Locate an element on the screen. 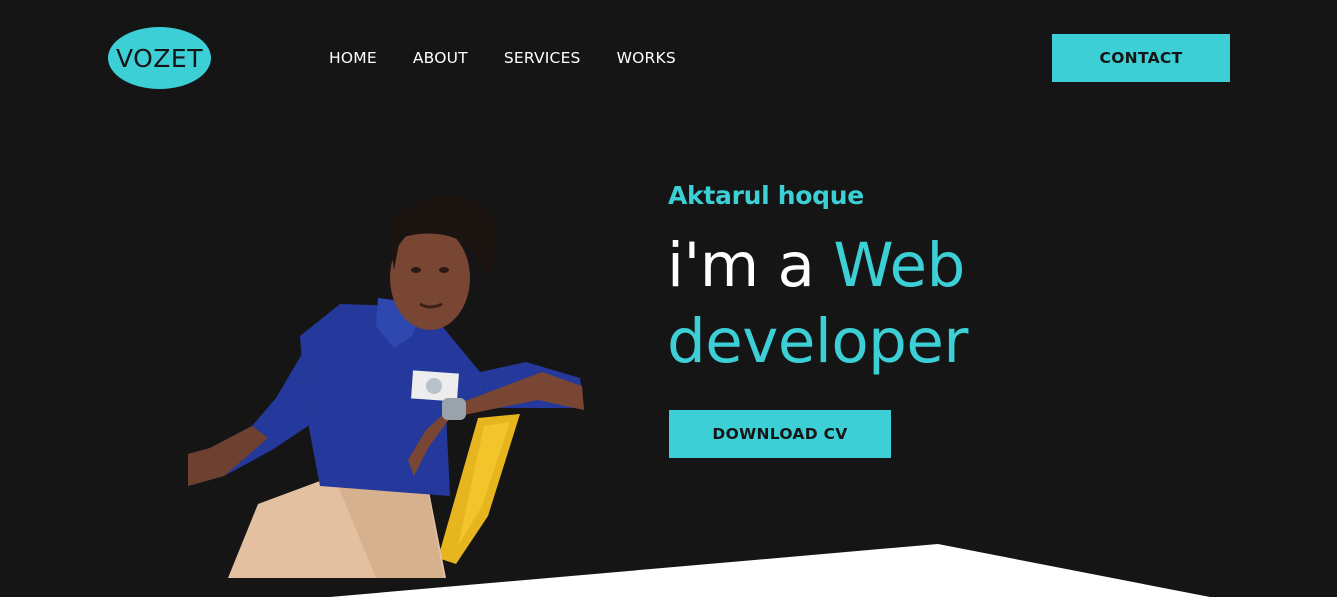 The height and width of the screenshot is (597, 1337). hero-title-accent: Web is located at coordinates (899, 265).